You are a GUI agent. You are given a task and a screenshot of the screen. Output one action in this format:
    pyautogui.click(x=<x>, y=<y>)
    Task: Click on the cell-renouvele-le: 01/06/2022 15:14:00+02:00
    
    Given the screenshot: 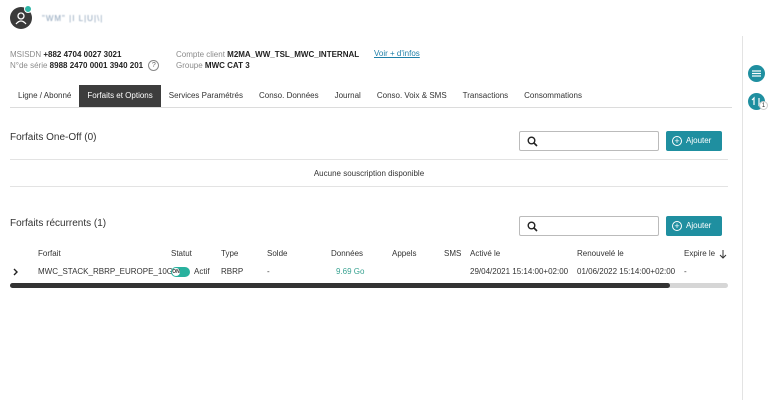 What is the action you would take?
    pyautogui.click(x=626, y=271)
    